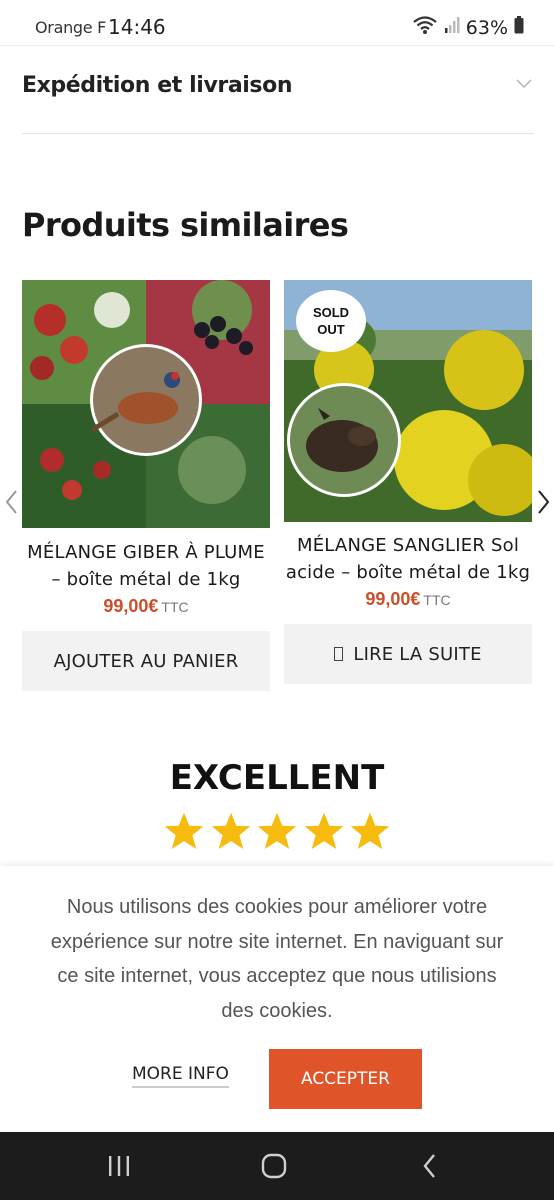 The image size is (554, 1200). What do you see at coordinates (277, 23) in the screenshot?
I see `status-bar: Orange F 14:46 63%` at bounding box center [277, 23].